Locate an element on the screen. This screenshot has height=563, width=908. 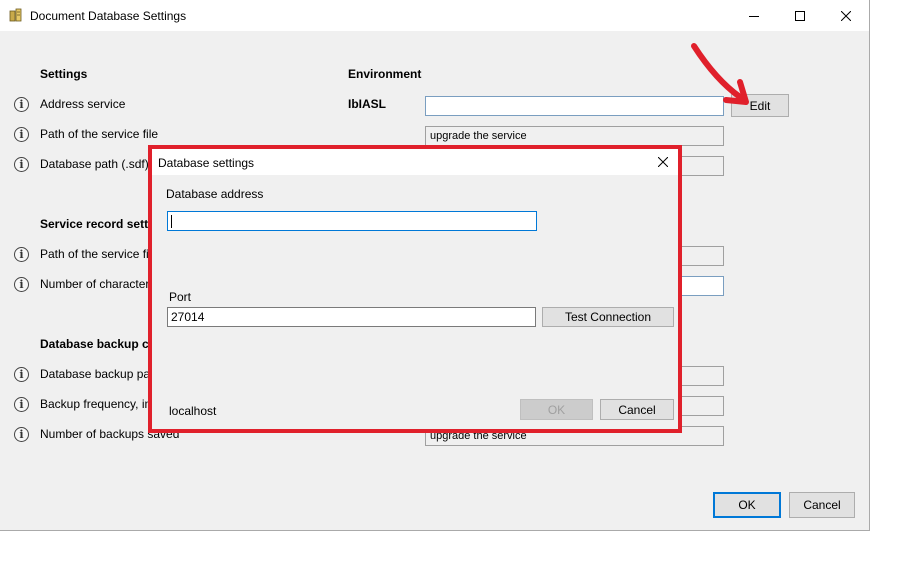
dialog-close-button is located at coordinates (663, 162).